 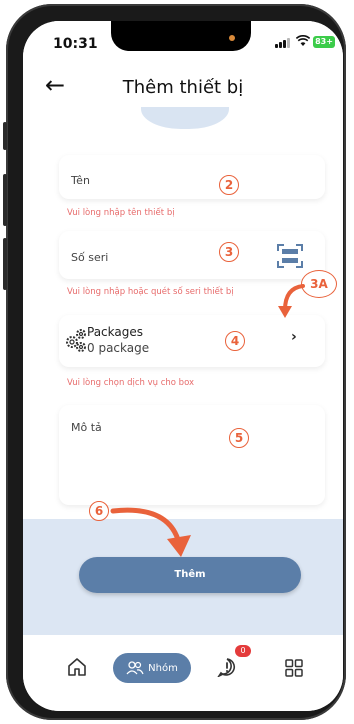 What do you see at coordinates (5, 200) in the screenshot?
I see `volume-up-button` at bounding box center [5, 200].